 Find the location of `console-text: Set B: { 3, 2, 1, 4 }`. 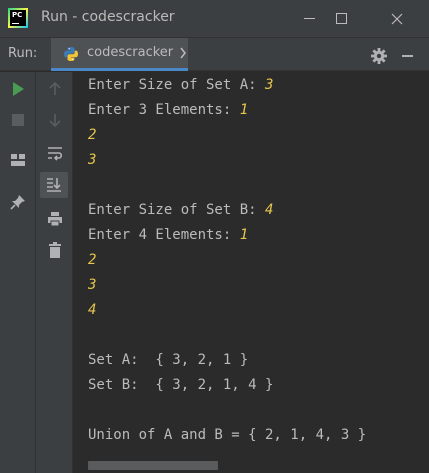

console-text: Set B: { 3, 2, 1, 4 } is located at coordinates (181, 385).